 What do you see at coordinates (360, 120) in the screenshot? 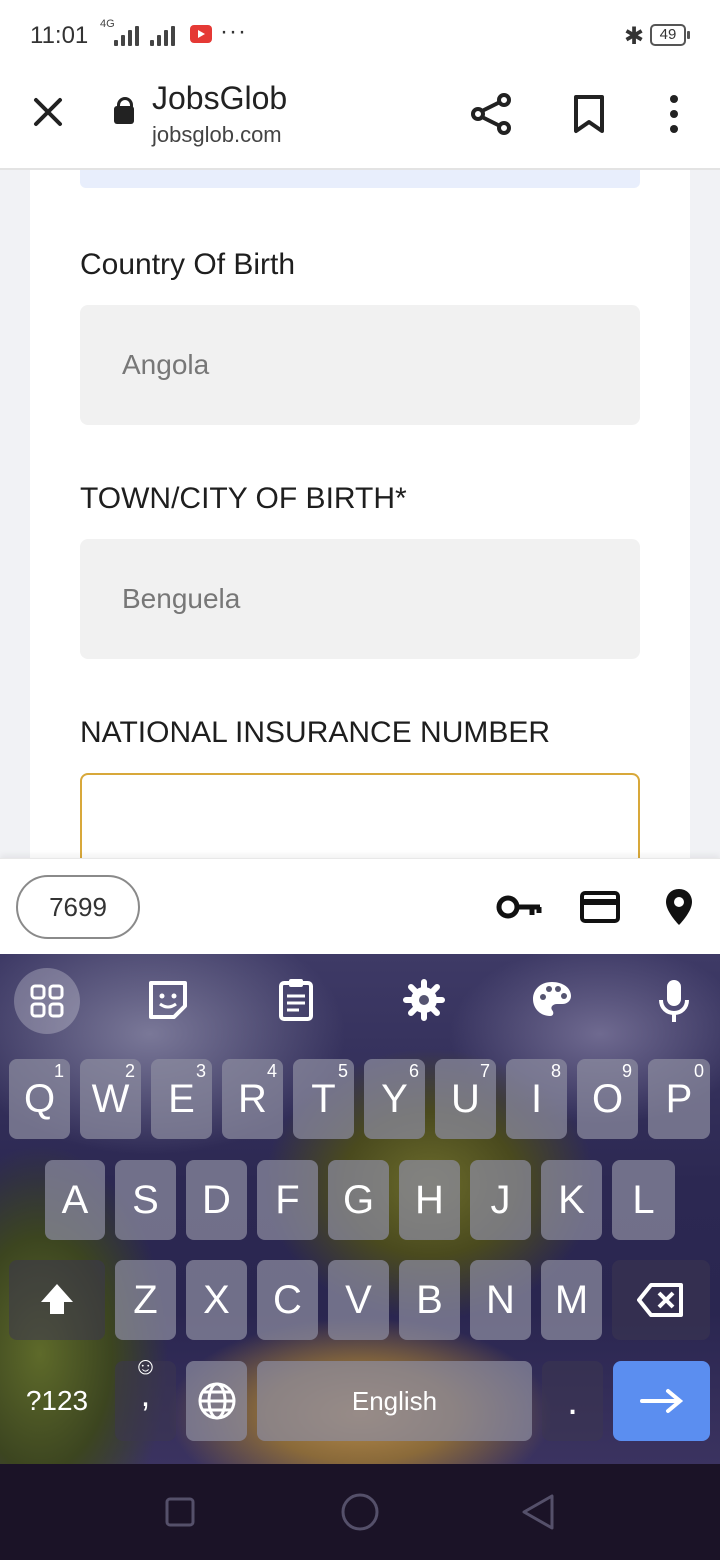
I see `browser-toolbar: JobsGlob jobsglob.com` at bounding box center [360, 120].